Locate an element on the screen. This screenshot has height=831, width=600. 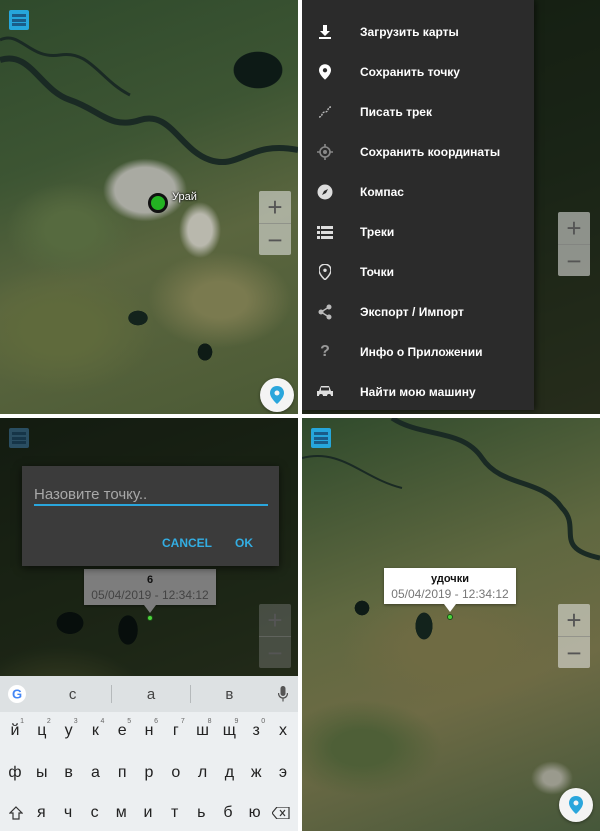
menu-item-record-track: Писать трек is located at coordinates (418, 112).